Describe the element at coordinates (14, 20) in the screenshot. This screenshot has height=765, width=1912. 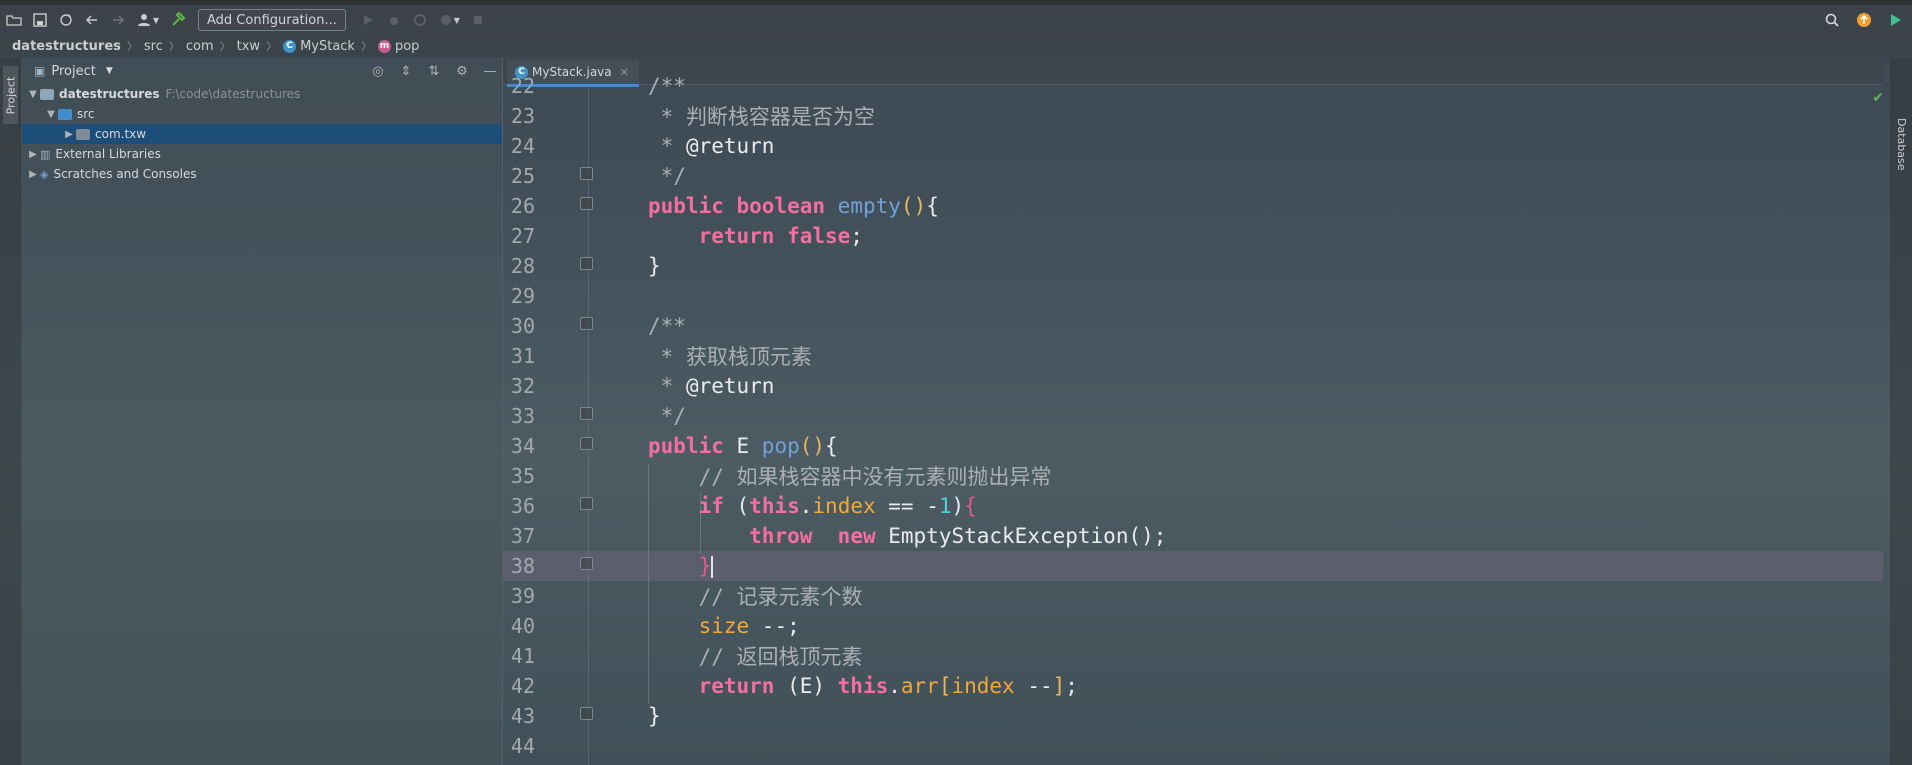
I see `open-icon` at that location.